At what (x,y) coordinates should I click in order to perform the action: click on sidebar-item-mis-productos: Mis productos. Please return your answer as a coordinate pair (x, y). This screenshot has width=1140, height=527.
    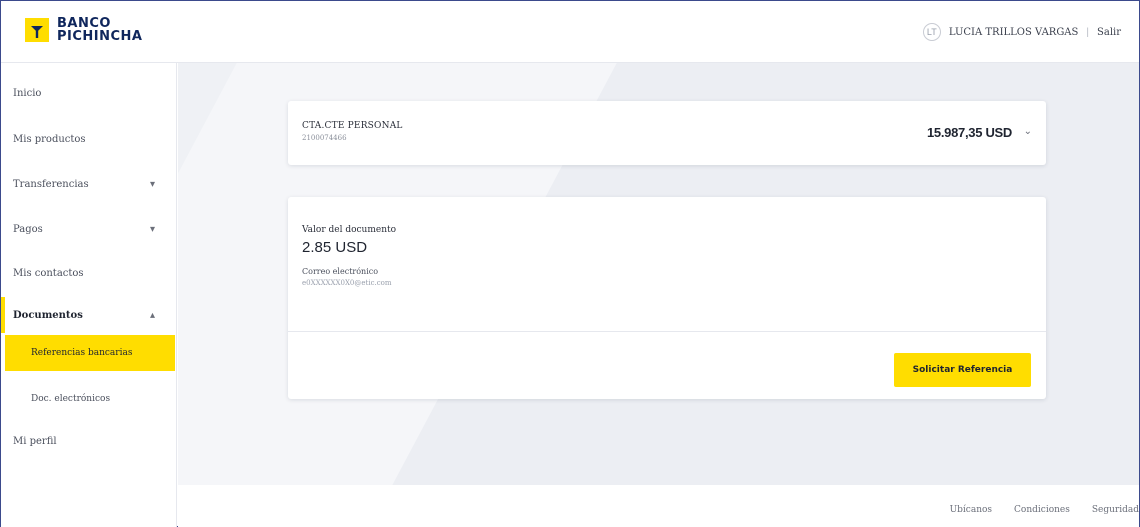
    Looking at the image, I should click on (89, 139).